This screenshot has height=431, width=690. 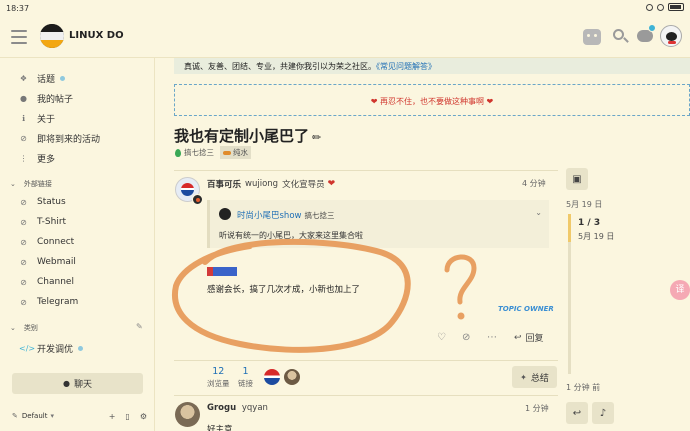 I want to click on sidebar-item-telegram: ⊘ Telegram, so click(x=48, y=302).